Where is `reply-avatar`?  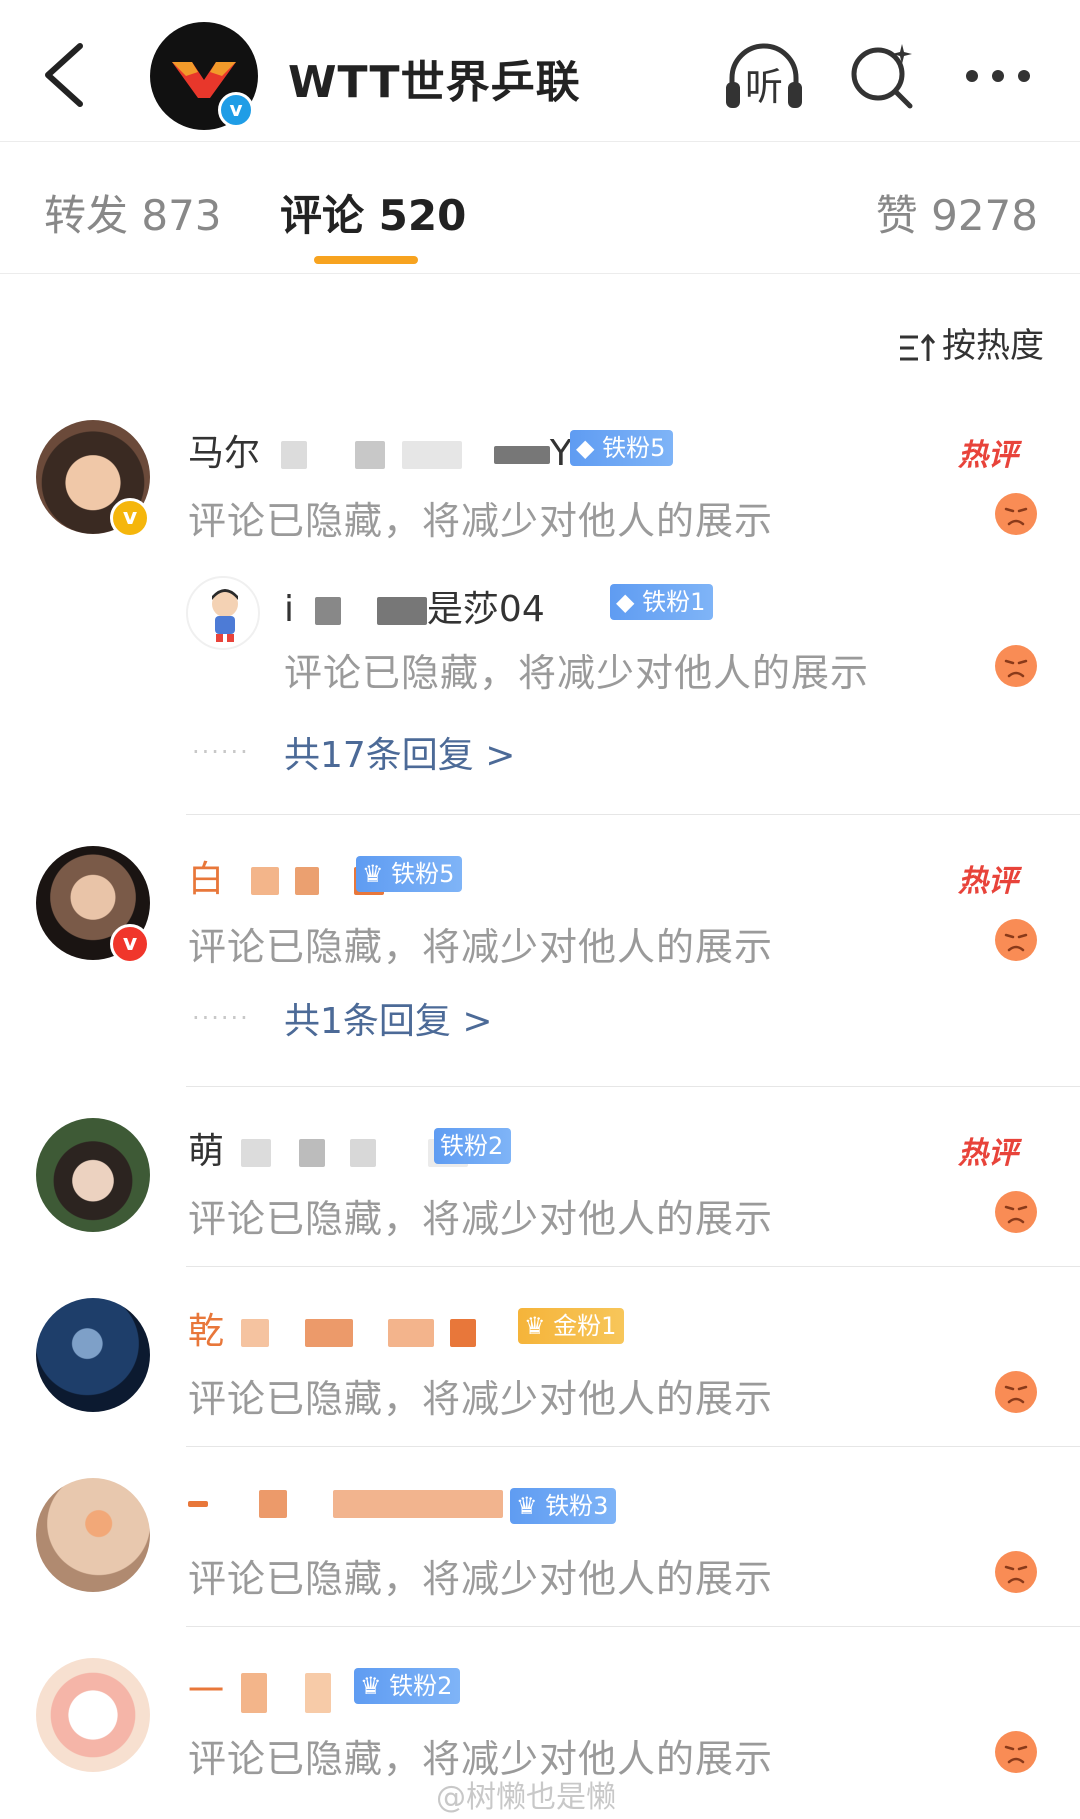
reply-avatar is located at coordinates (223, 613).